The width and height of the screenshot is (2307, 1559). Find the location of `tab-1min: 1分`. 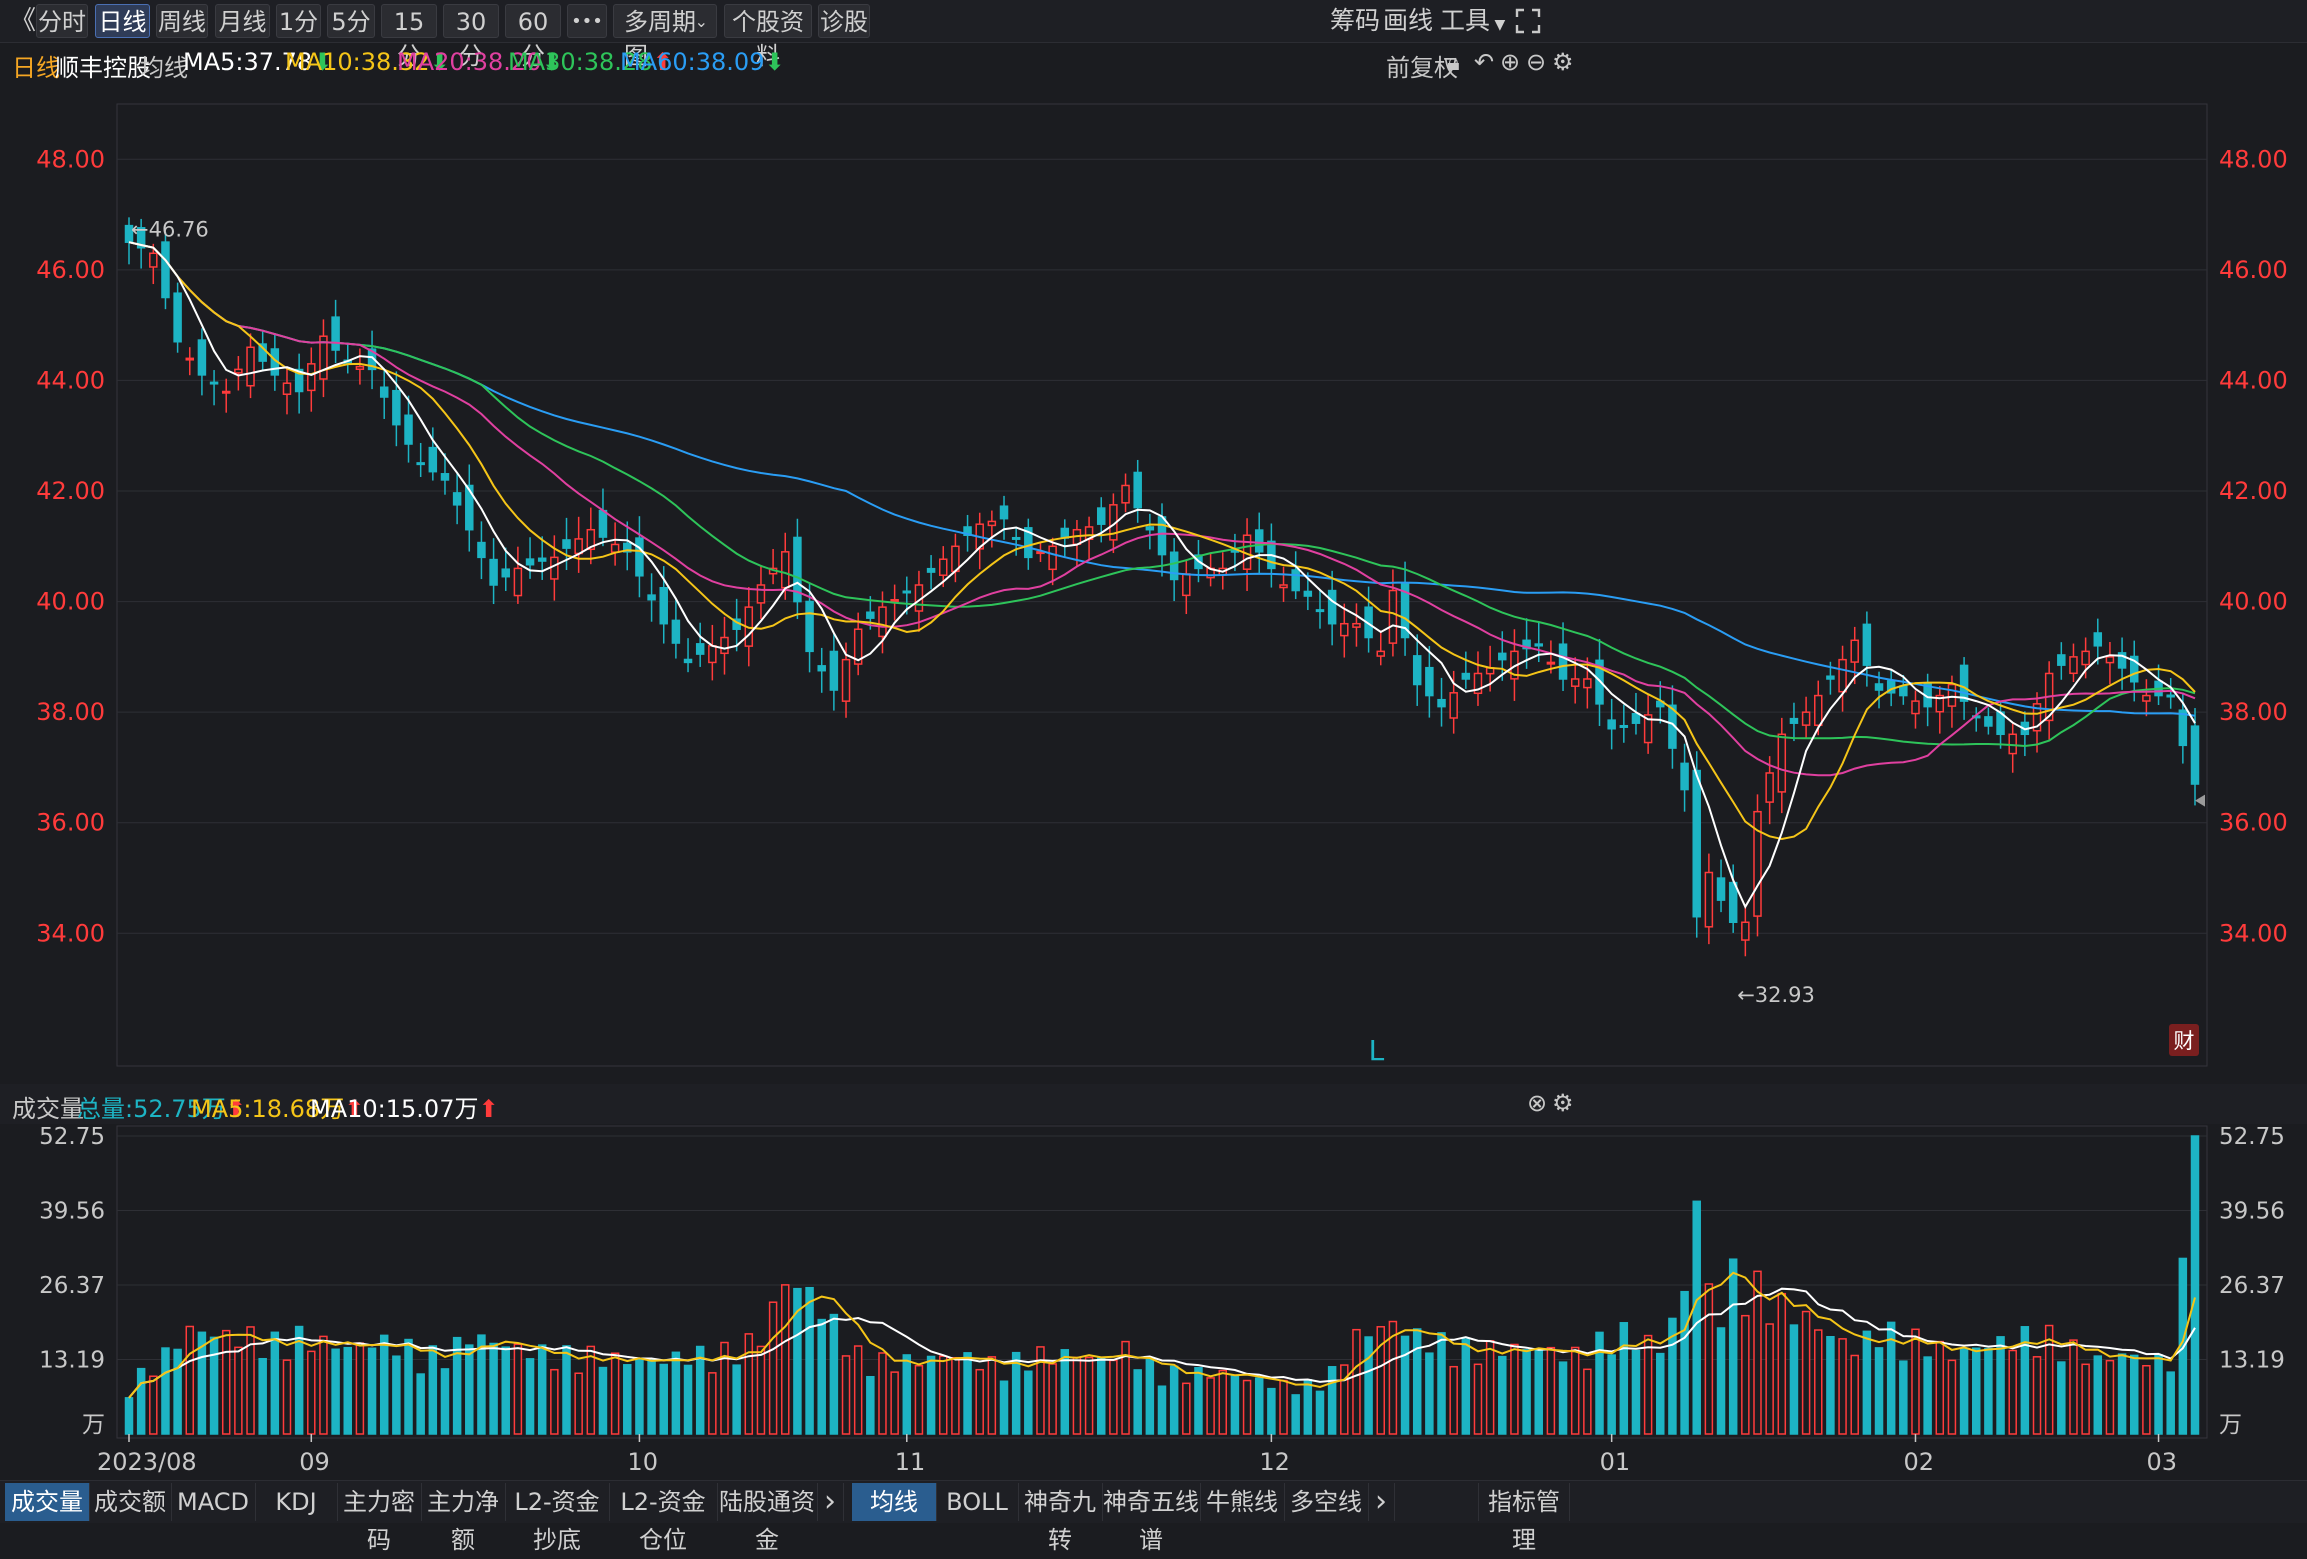

tab-1min: 1分 is located at coordinates (298, 21).